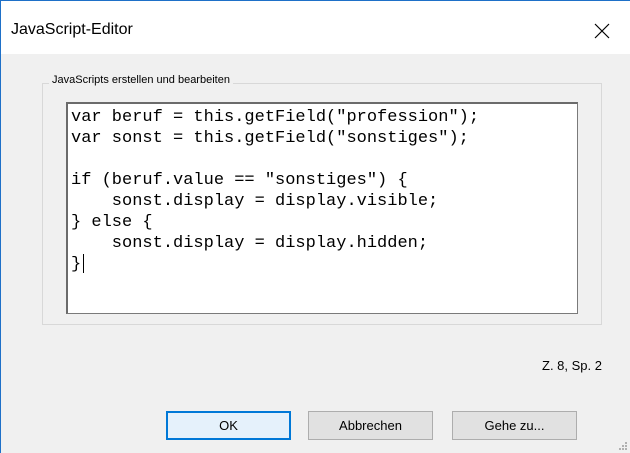  I want to click on title-bar: JavaScript-Editor, so click(315, 27).